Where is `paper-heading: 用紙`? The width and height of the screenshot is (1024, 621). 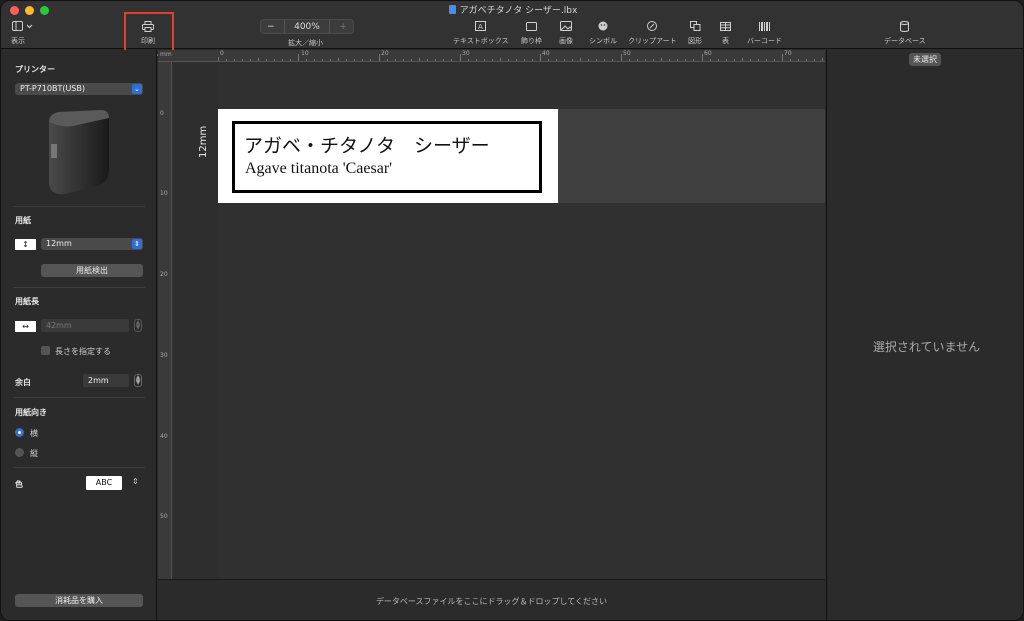 paper-heading: 用紙 is located at coordinates (23, 220).